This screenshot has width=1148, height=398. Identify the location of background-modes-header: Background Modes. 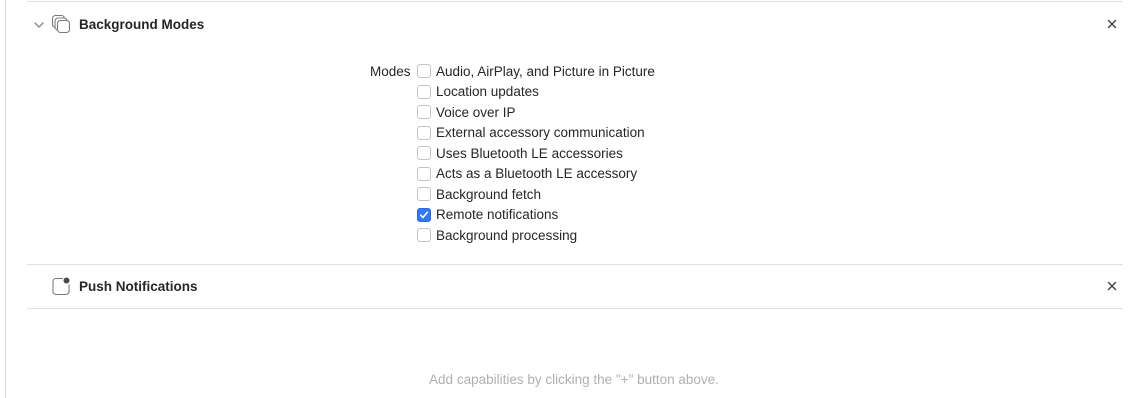
(575, 24).